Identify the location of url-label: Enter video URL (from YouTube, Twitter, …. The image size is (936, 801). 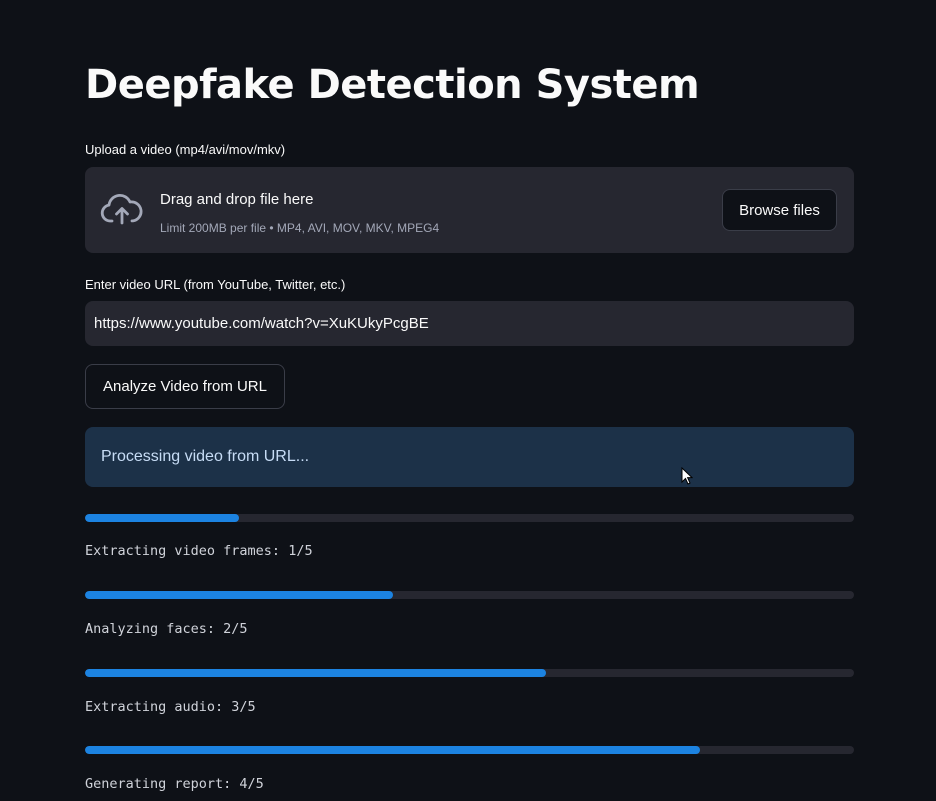
(215, 284).